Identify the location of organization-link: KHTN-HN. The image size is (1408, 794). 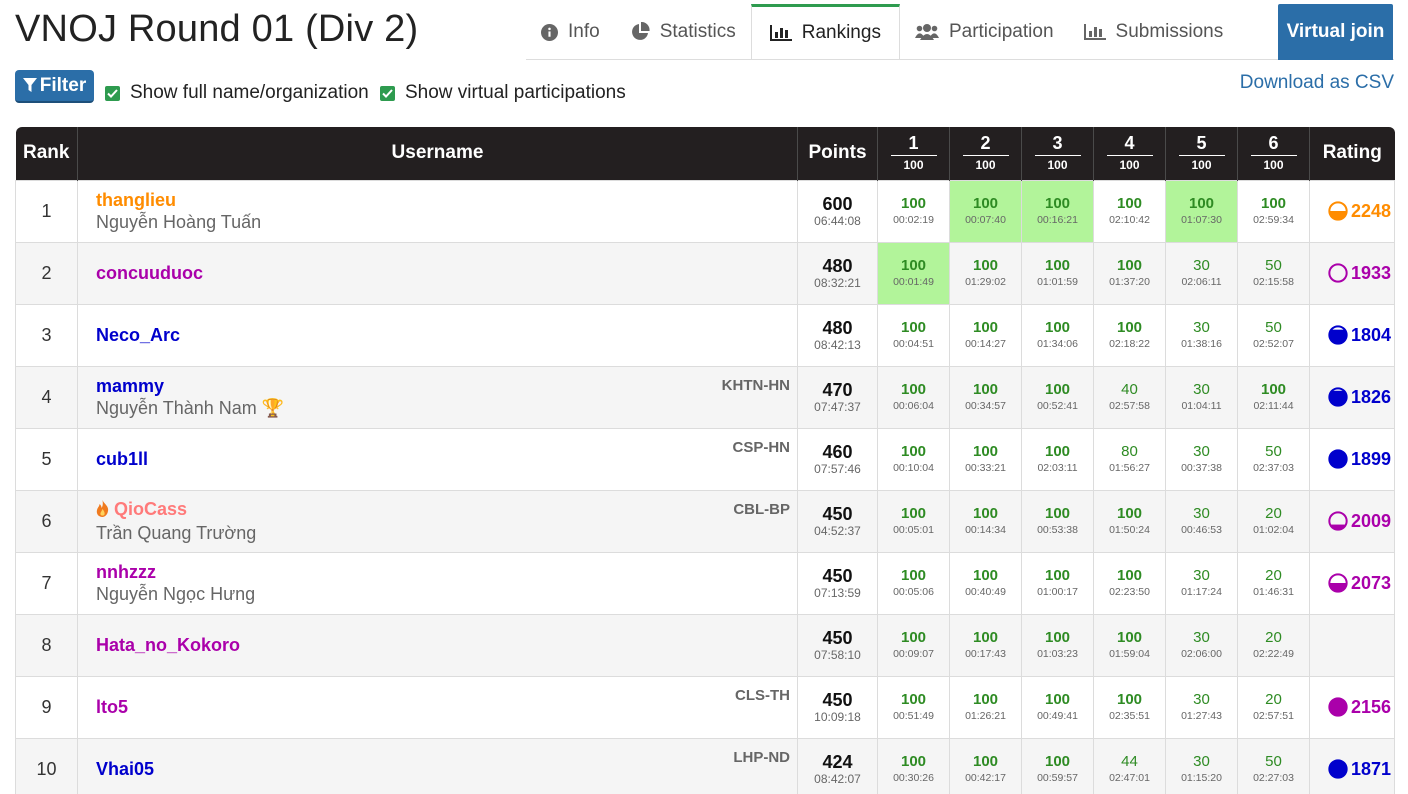
(756, 385).